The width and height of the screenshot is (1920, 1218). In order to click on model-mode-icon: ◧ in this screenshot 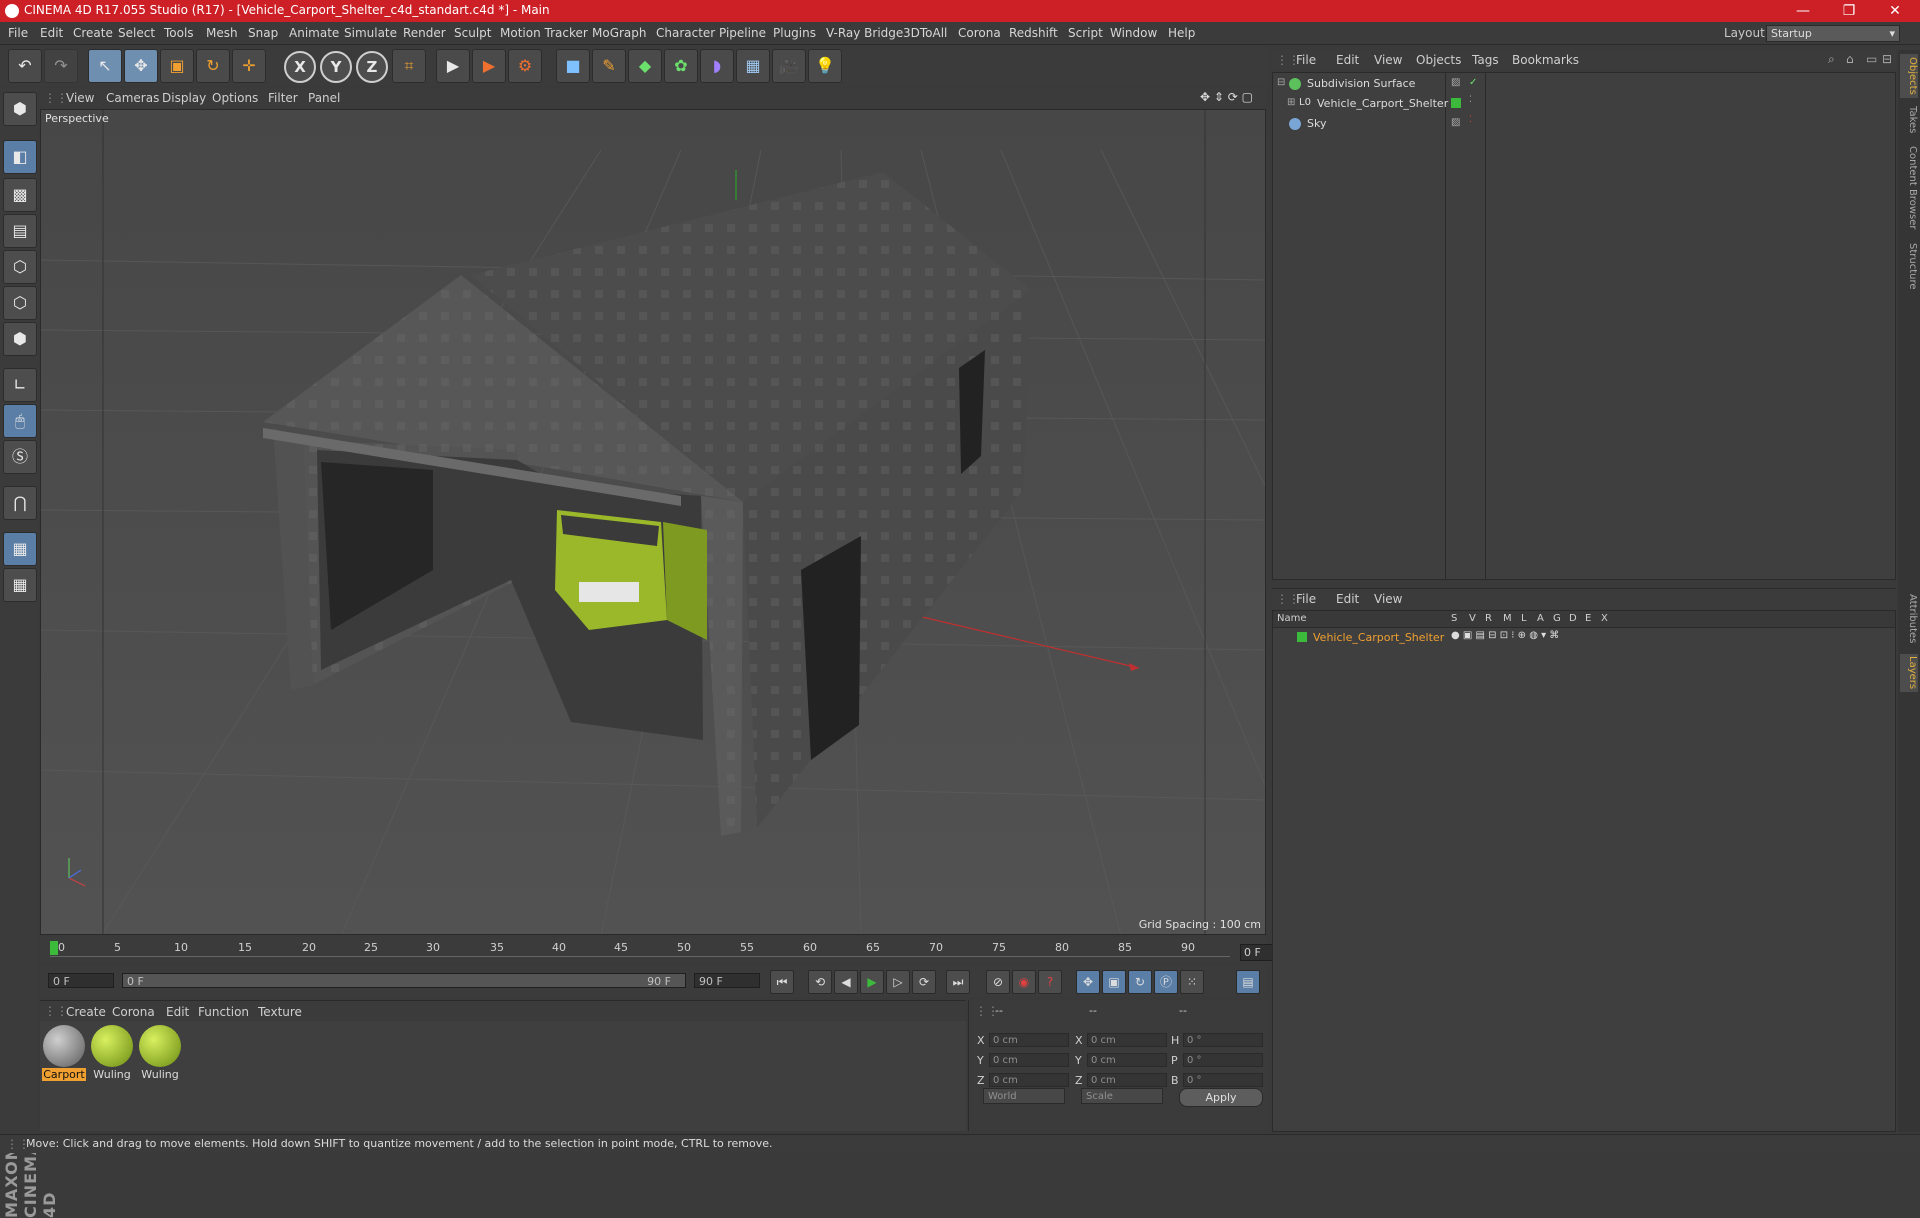, I will do `click(20, 157)`.